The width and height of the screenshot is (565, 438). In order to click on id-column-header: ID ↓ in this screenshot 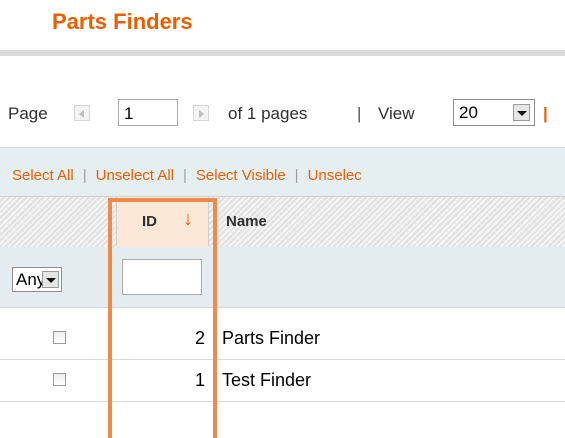, I will do `click(162, 222)`.